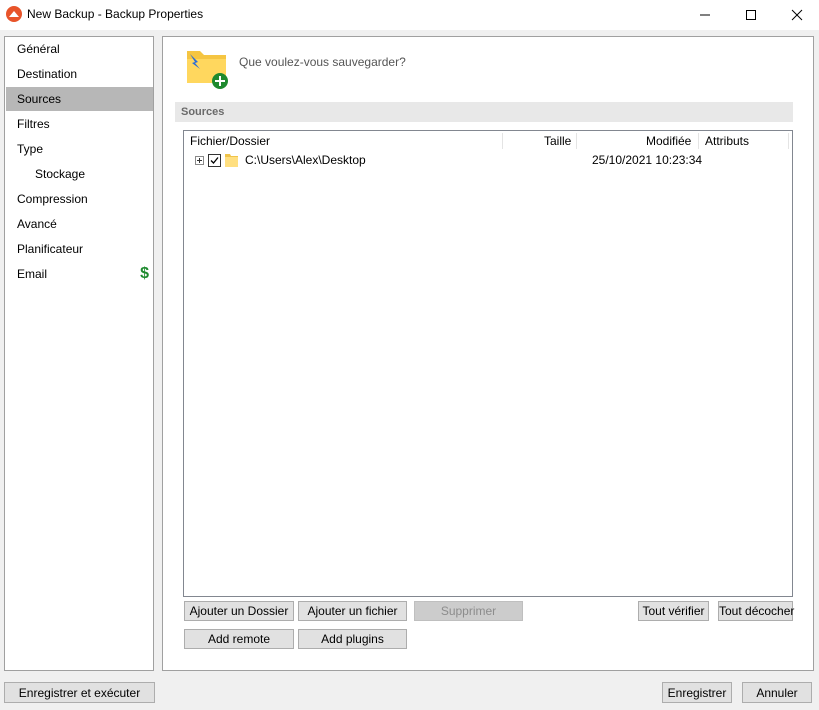  I want to click on uncheck-all-button: Tout décocher, so click(756, 611).